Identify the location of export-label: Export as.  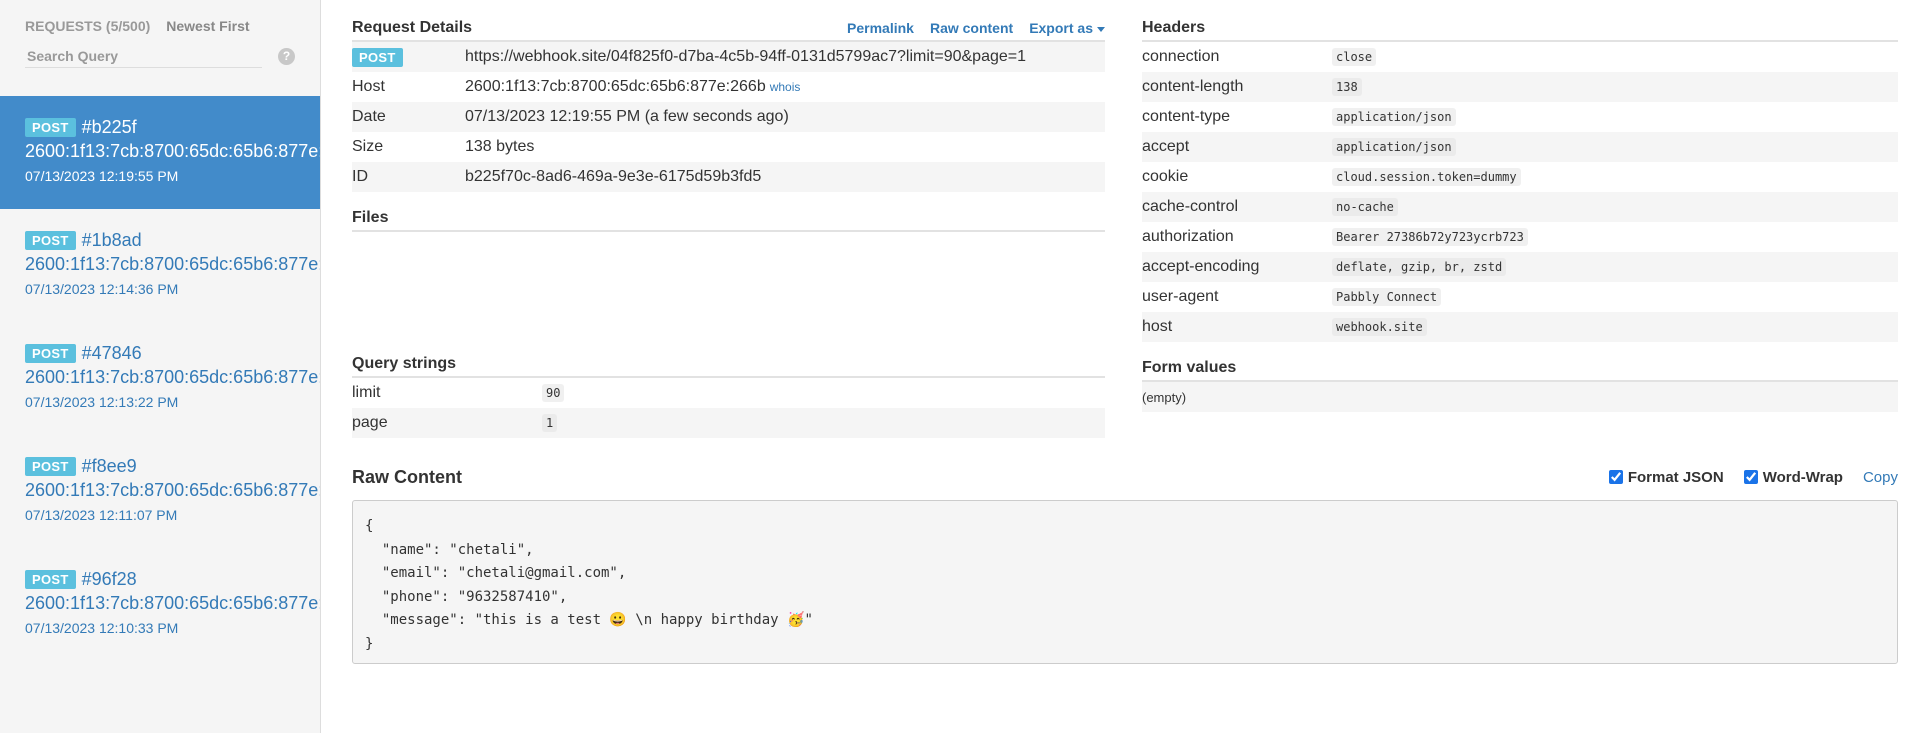
(1061, 28).